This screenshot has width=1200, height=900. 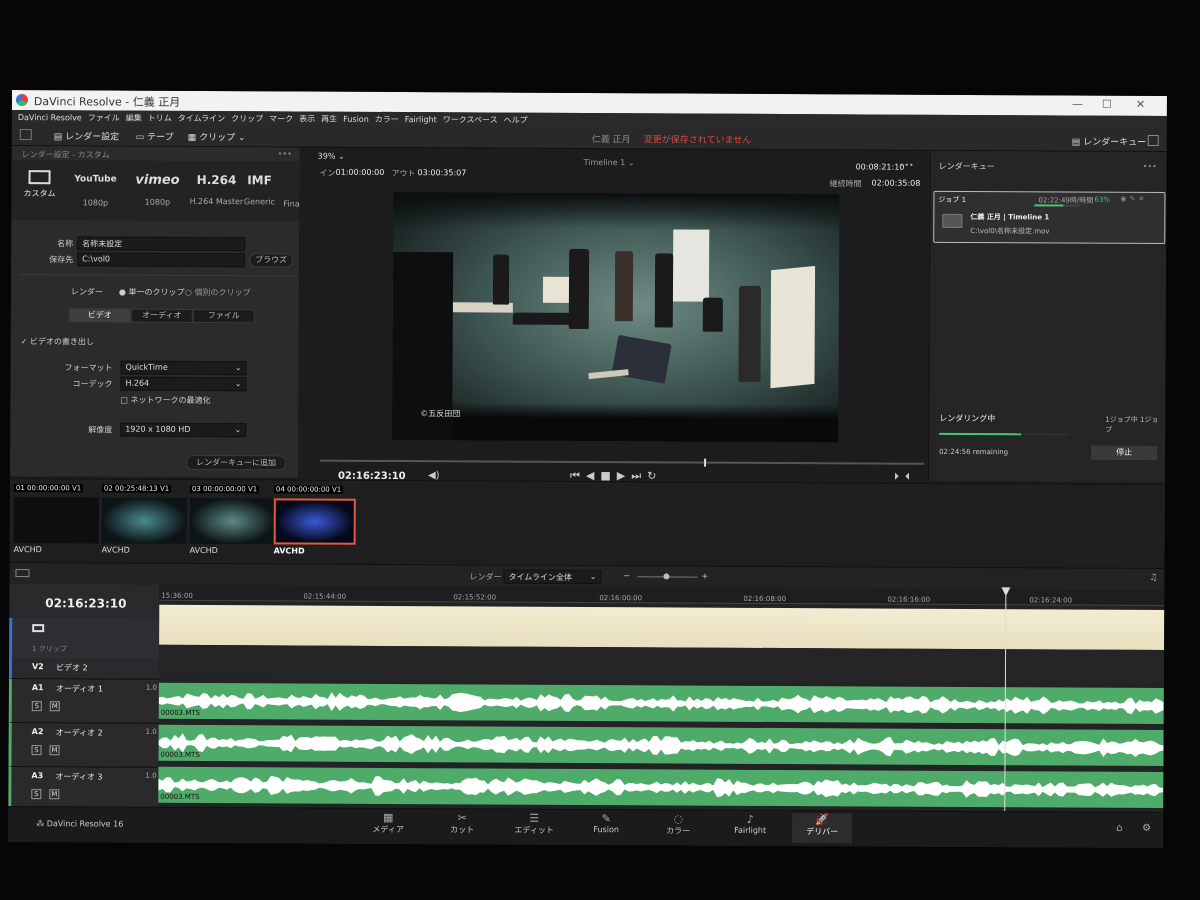 I want to click on menu-item: マーク, so click(x=281, y=118).